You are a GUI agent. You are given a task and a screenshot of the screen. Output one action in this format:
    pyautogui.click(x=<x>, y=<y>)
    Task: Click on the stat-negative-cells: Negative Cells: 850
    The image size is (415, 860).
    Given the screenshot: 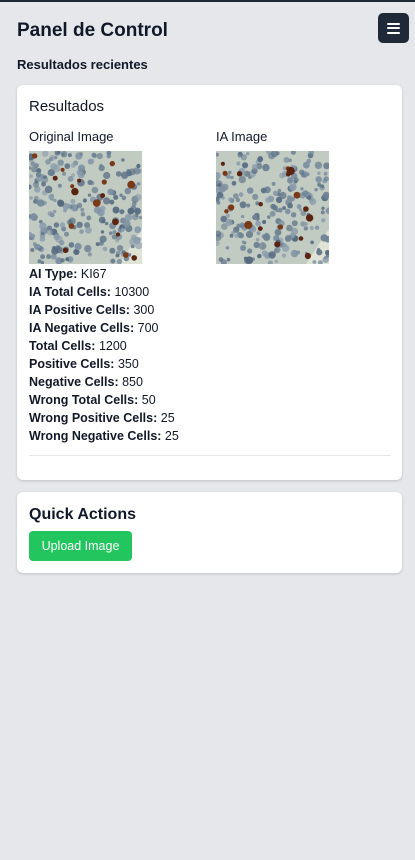 What is the action you would take?
    pyautogui.click(x=86, y=382)
    